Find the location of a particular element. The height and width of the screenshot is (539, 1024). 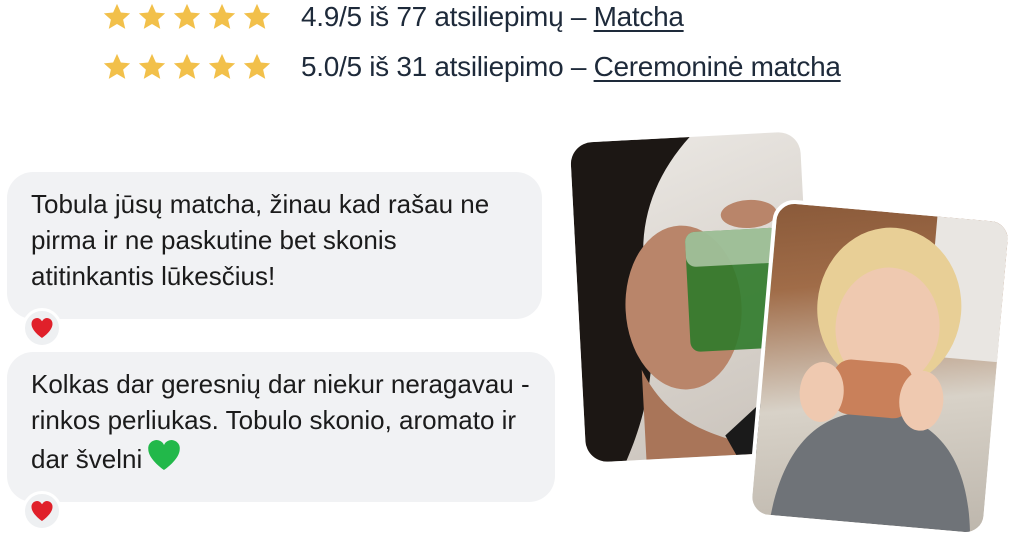

rating-row-matcha: 4.9/5 iš 77 atsiliepimų – Matcha is located at coordinates (393, 17).